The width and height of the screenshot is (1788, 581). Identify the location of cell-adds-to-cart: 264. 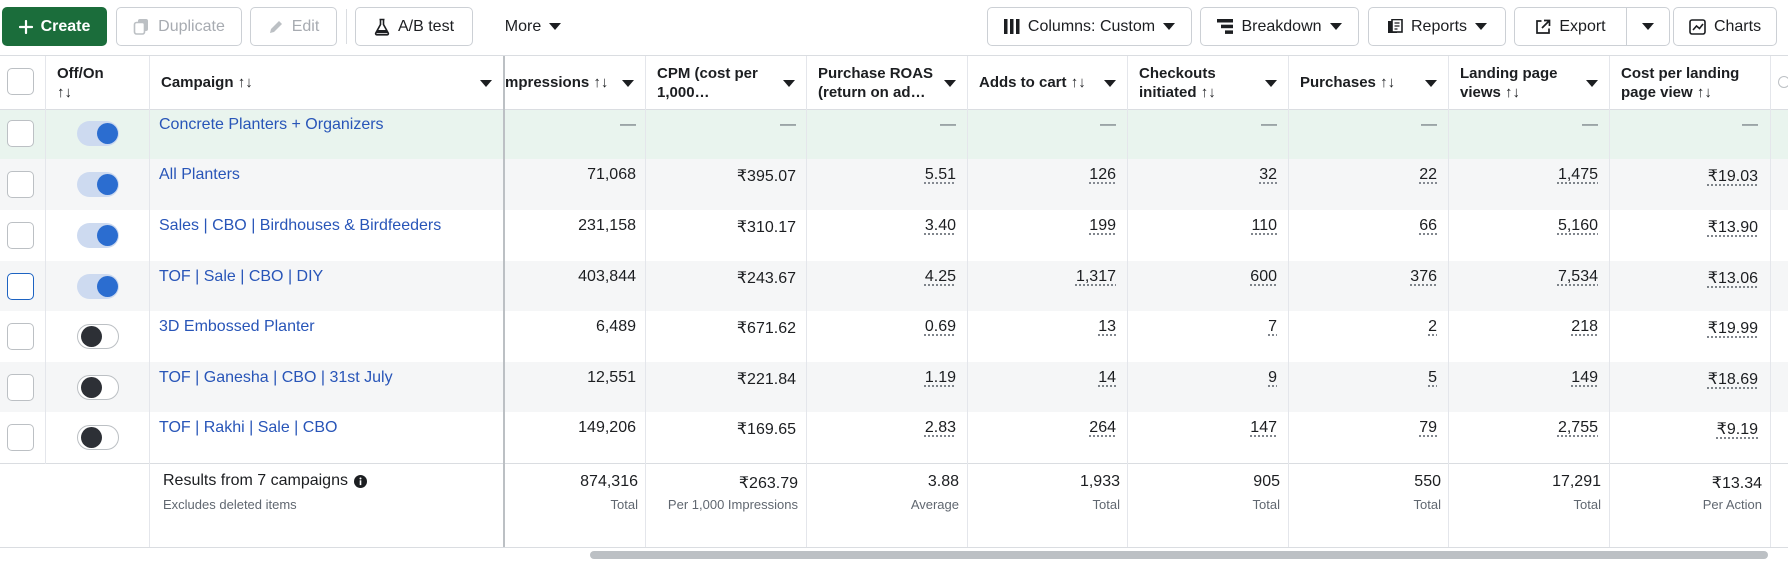
(1102, 428).